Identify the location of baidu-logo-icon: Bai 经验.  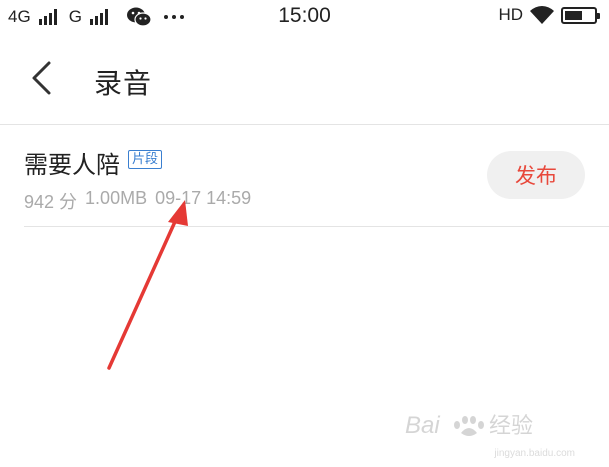
(469, 425).